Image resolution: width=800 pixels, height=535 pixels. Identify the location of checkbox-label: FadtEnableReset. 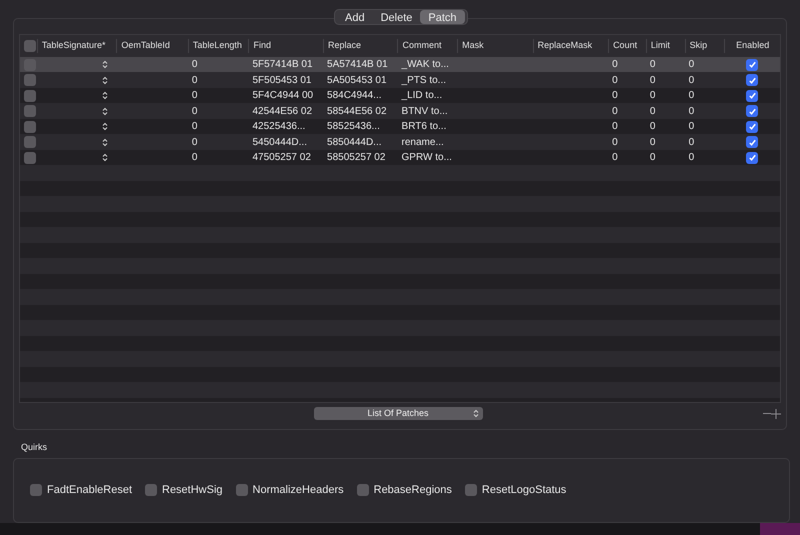
(89, 490).